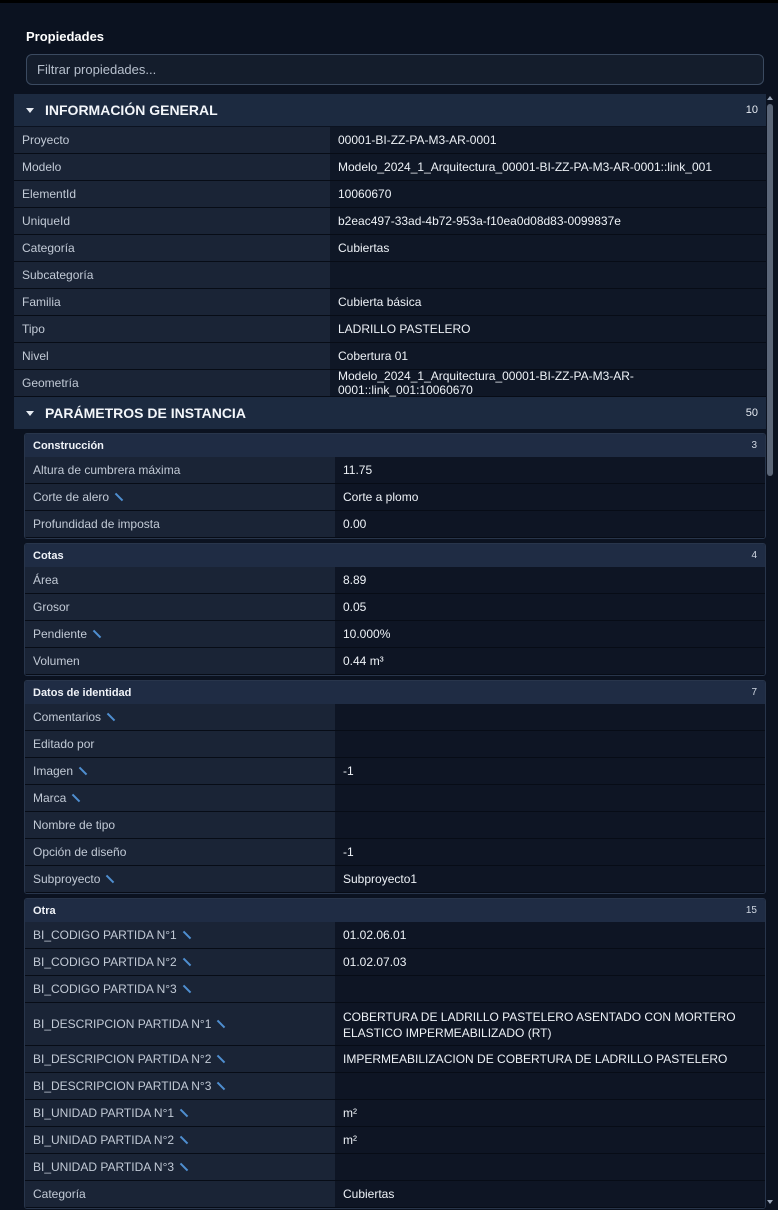 Image resolution: width=778 pixels, height=1210 pixels. What do you see at coordinates (770, 98) in the screenshot?
I see `scroll-up-icon` at bounding box center [770, 98].